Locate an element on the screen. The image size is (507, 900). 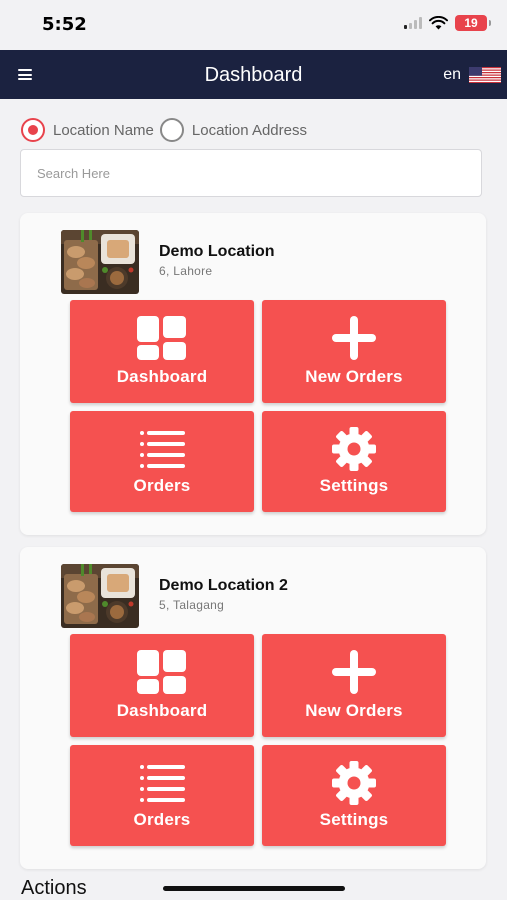
radio-button is located at coordinates (171, 130).